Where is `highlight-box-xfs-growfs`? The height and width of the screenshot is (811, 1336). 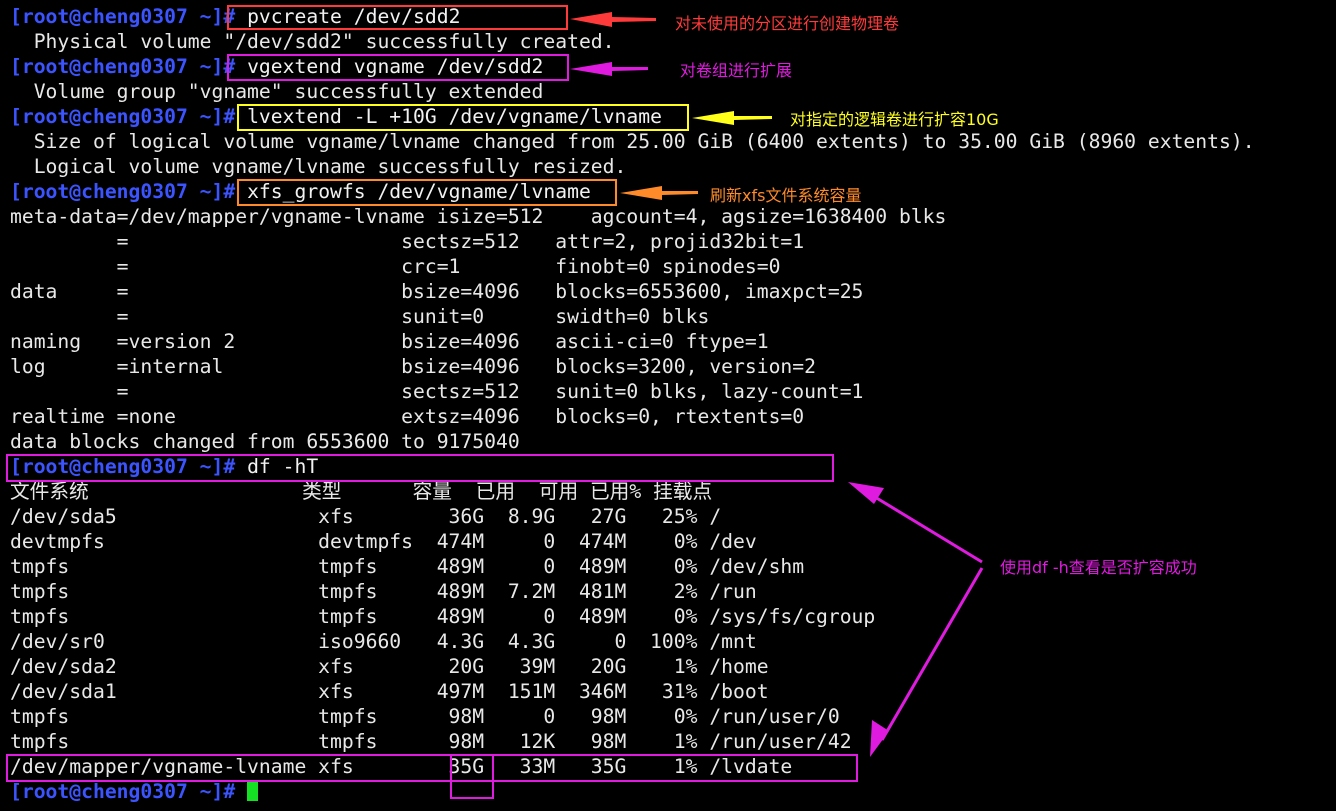 highlight-box-xfs-growfs is located at coordinates (427, 192).